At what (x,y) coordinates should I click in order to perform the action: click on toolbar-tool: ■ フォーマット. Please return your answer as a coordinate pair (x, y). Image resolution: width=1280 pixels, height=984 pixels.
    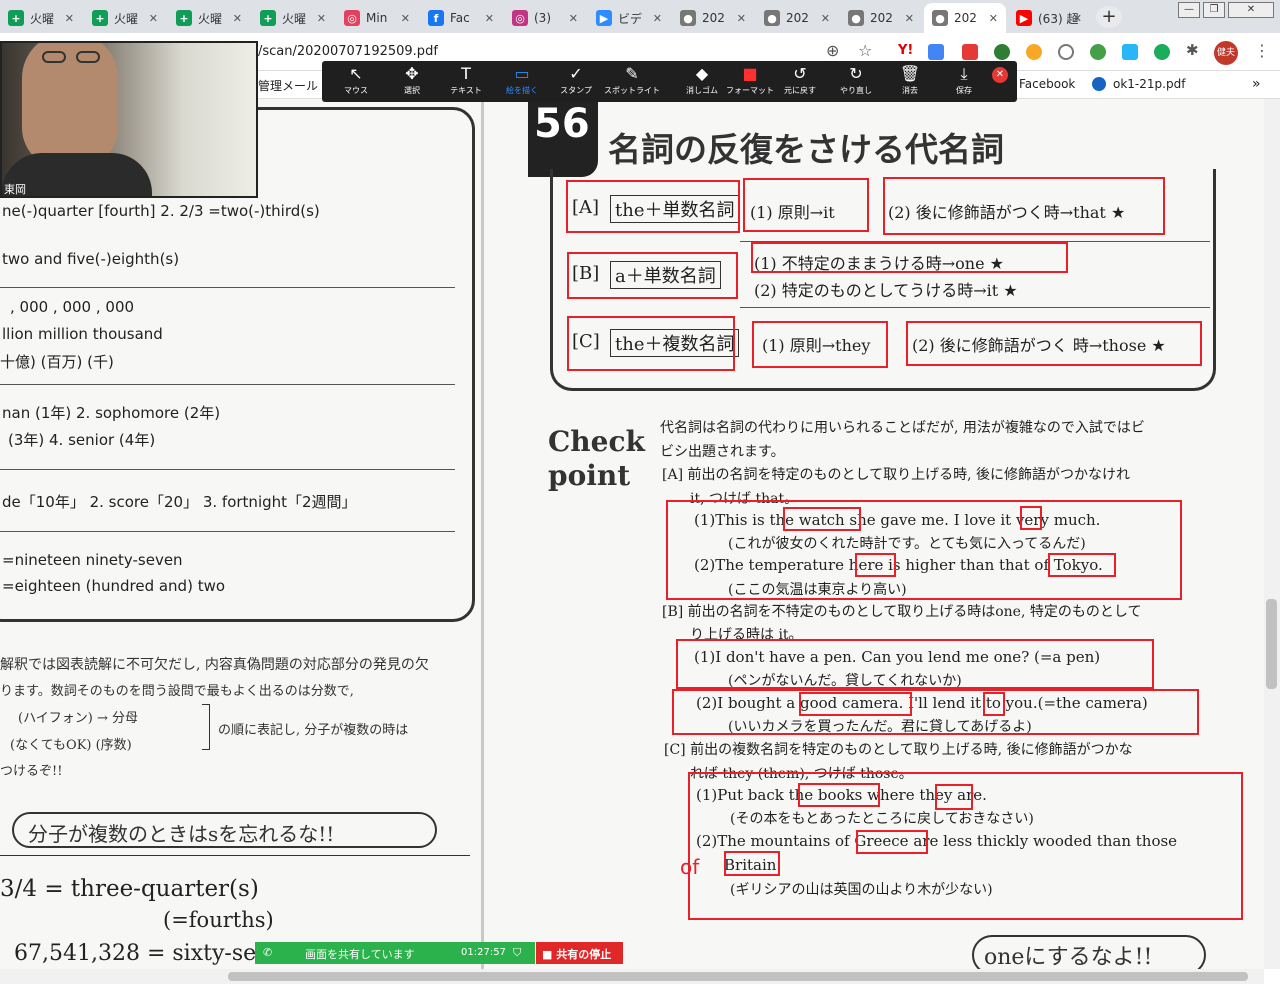
    Looking at the image, I should click on (750, 81).